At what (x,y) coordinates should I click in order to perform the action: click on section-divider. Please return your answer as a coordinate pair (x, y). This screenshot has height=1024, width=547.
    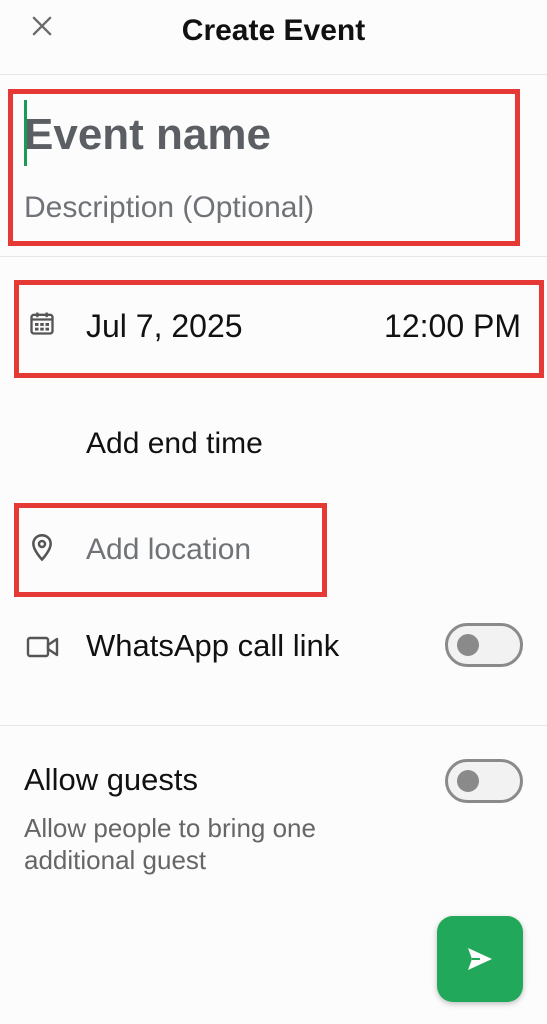
    Looking at the image, I should click on (273, 256).